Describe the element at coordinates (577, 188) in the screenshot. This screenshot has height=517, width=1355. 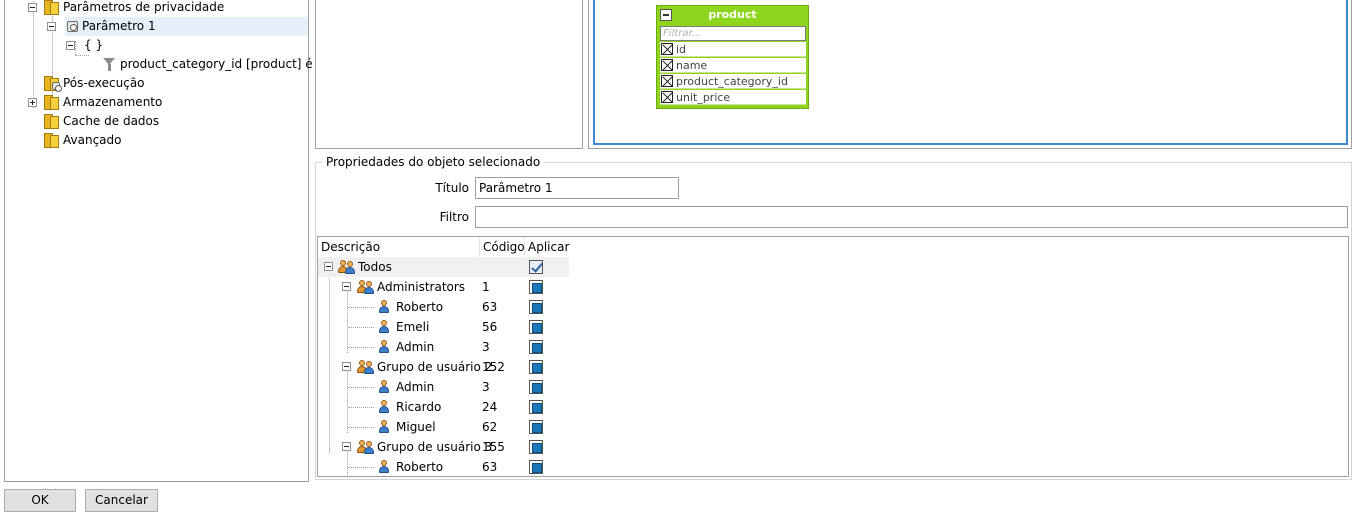
I see `title-input: Parâmetro 1` at that location.